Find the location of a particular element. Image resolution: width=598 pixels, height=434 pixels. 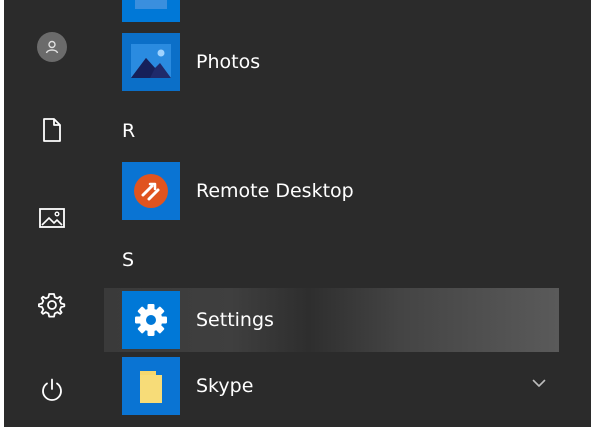

group-header-s: S is located at coordinates (128, 260).